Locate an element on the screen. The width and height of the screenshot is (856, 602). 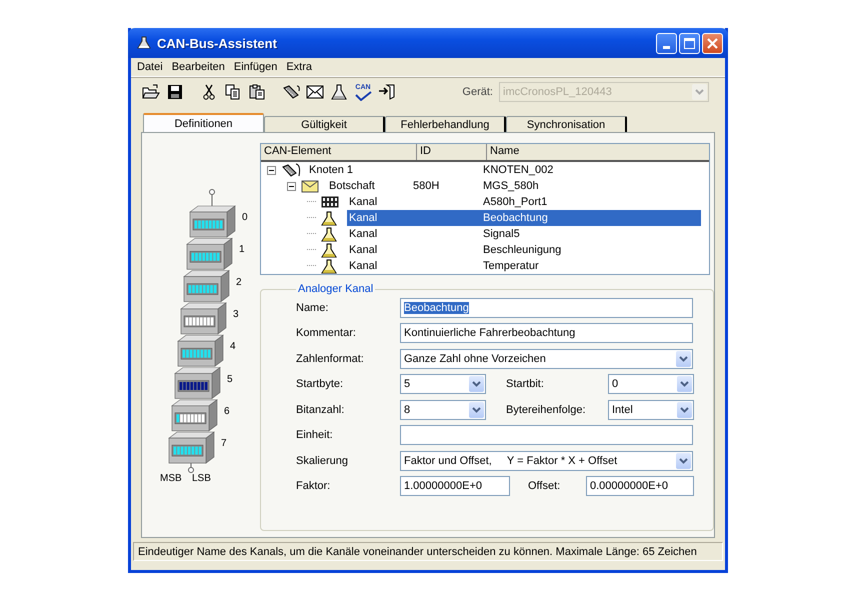
copy-icon is located at coordinates (233, 92).